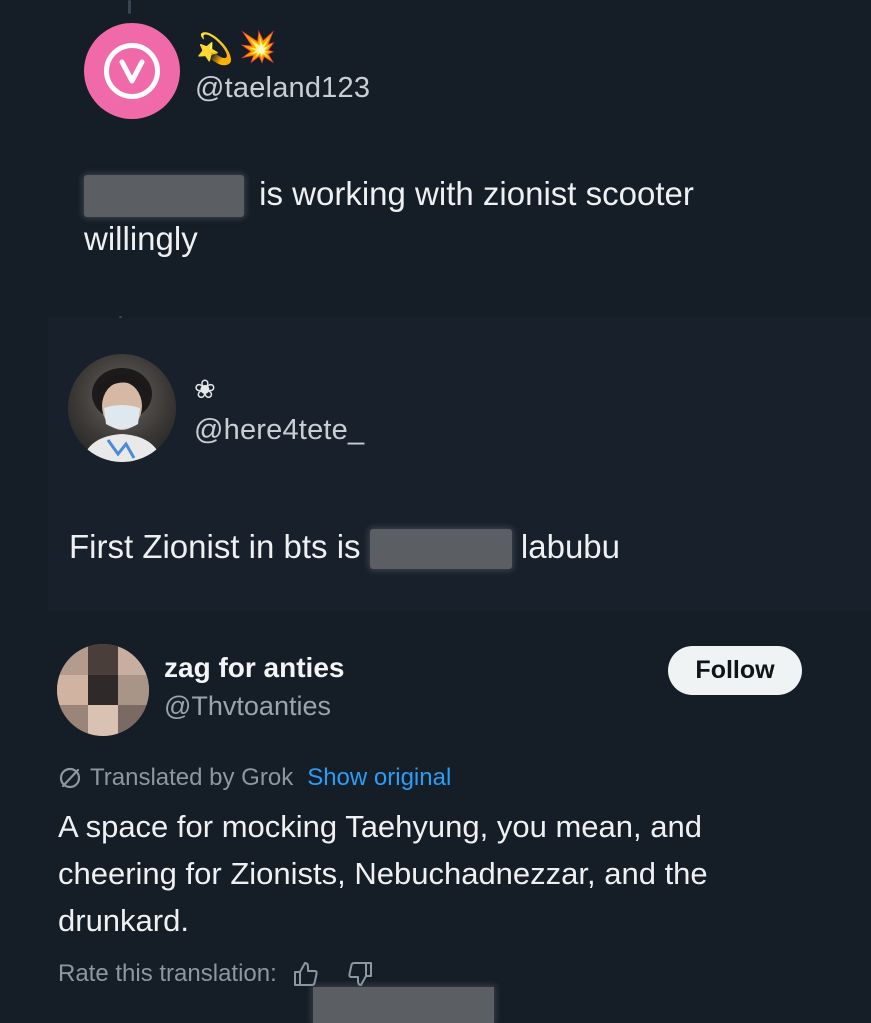 The image size is (871, 1023). Describe the element at coordinates (215, 49) in the screenshot. I see `display-name-emoji-dizzy: 💫` at that location.